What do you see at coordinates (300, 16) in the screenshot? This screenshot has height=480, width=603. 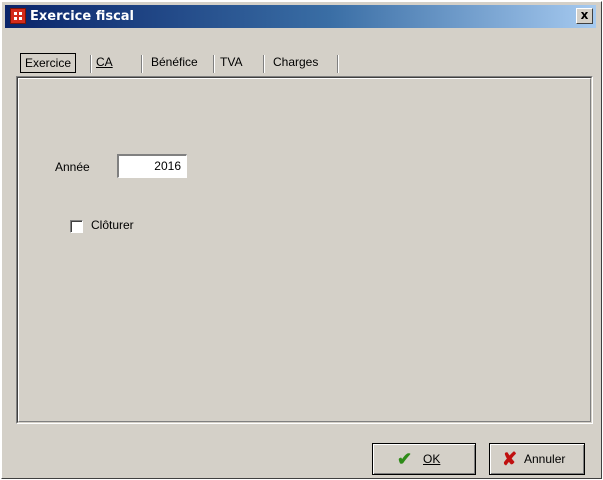 I see `title-bar: Exercice fiscal x` at bounding box center [300, 16].